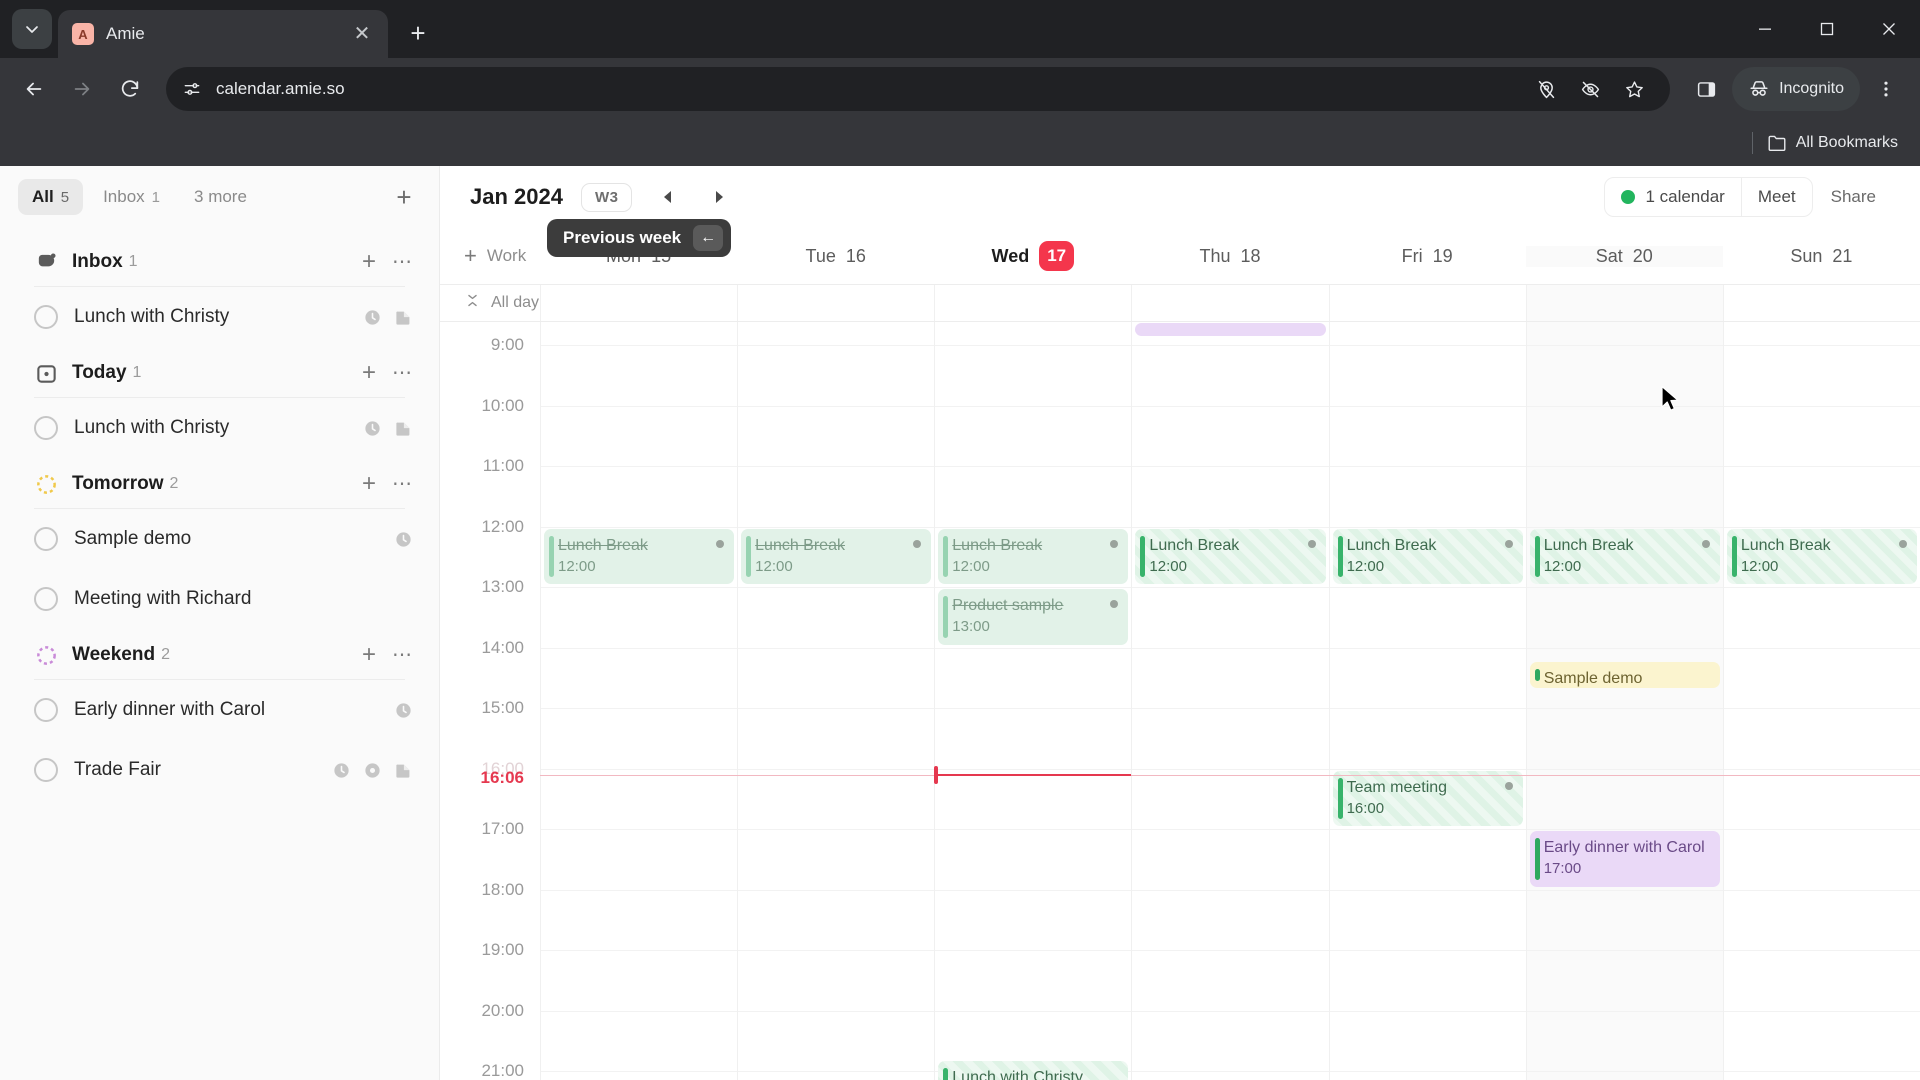  I want to click on address-bar: calendar.amie.so, so click(918, 89).